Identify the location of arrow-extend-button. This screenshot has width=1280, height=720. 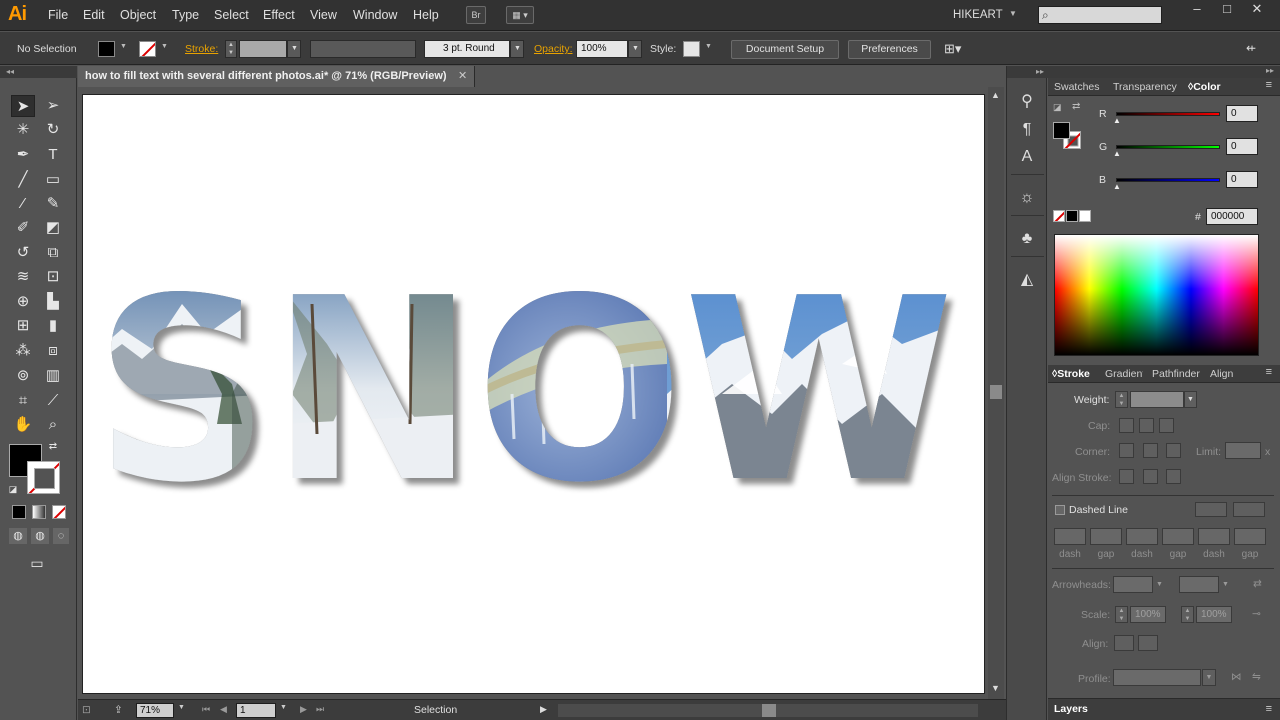
(1124, 643).